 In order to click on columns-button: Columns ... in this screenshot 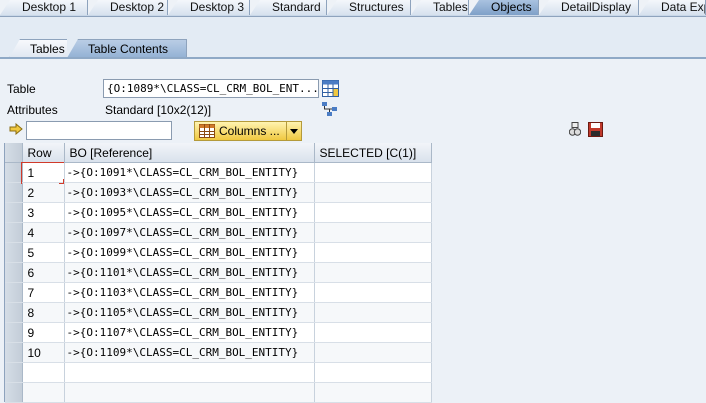, I will do `click(248, 131)`.